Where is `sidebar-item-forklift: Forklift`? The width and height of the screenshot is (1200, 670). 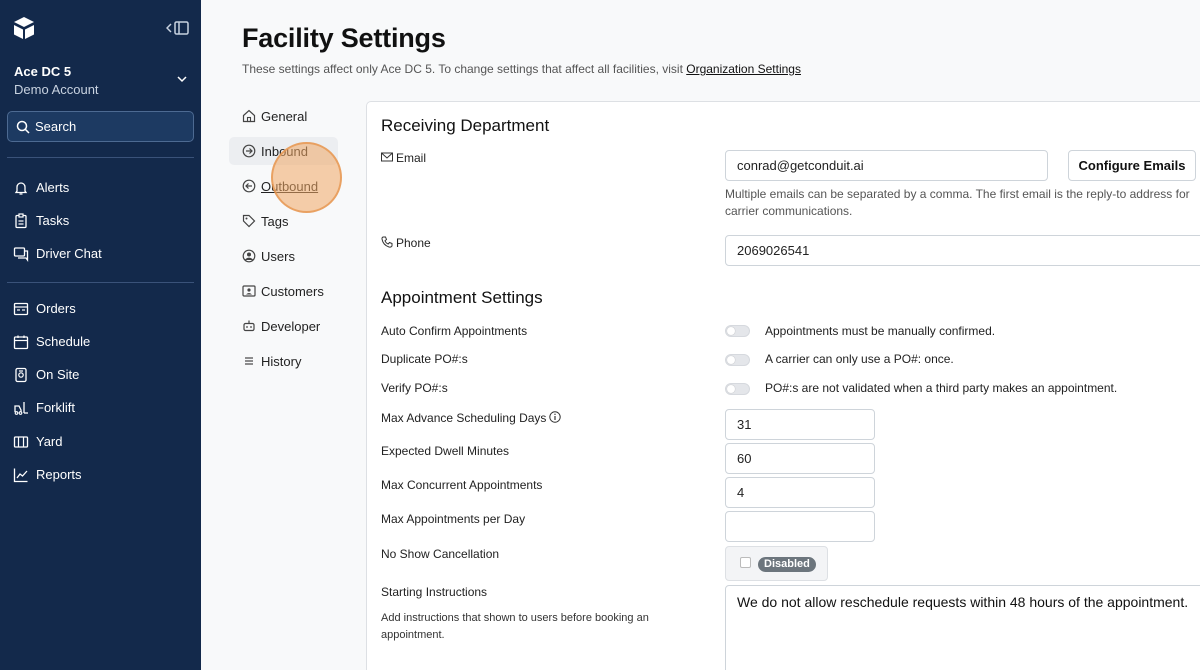 sidebar-item-forklift: Forklift is located at coordinates (100, 408).